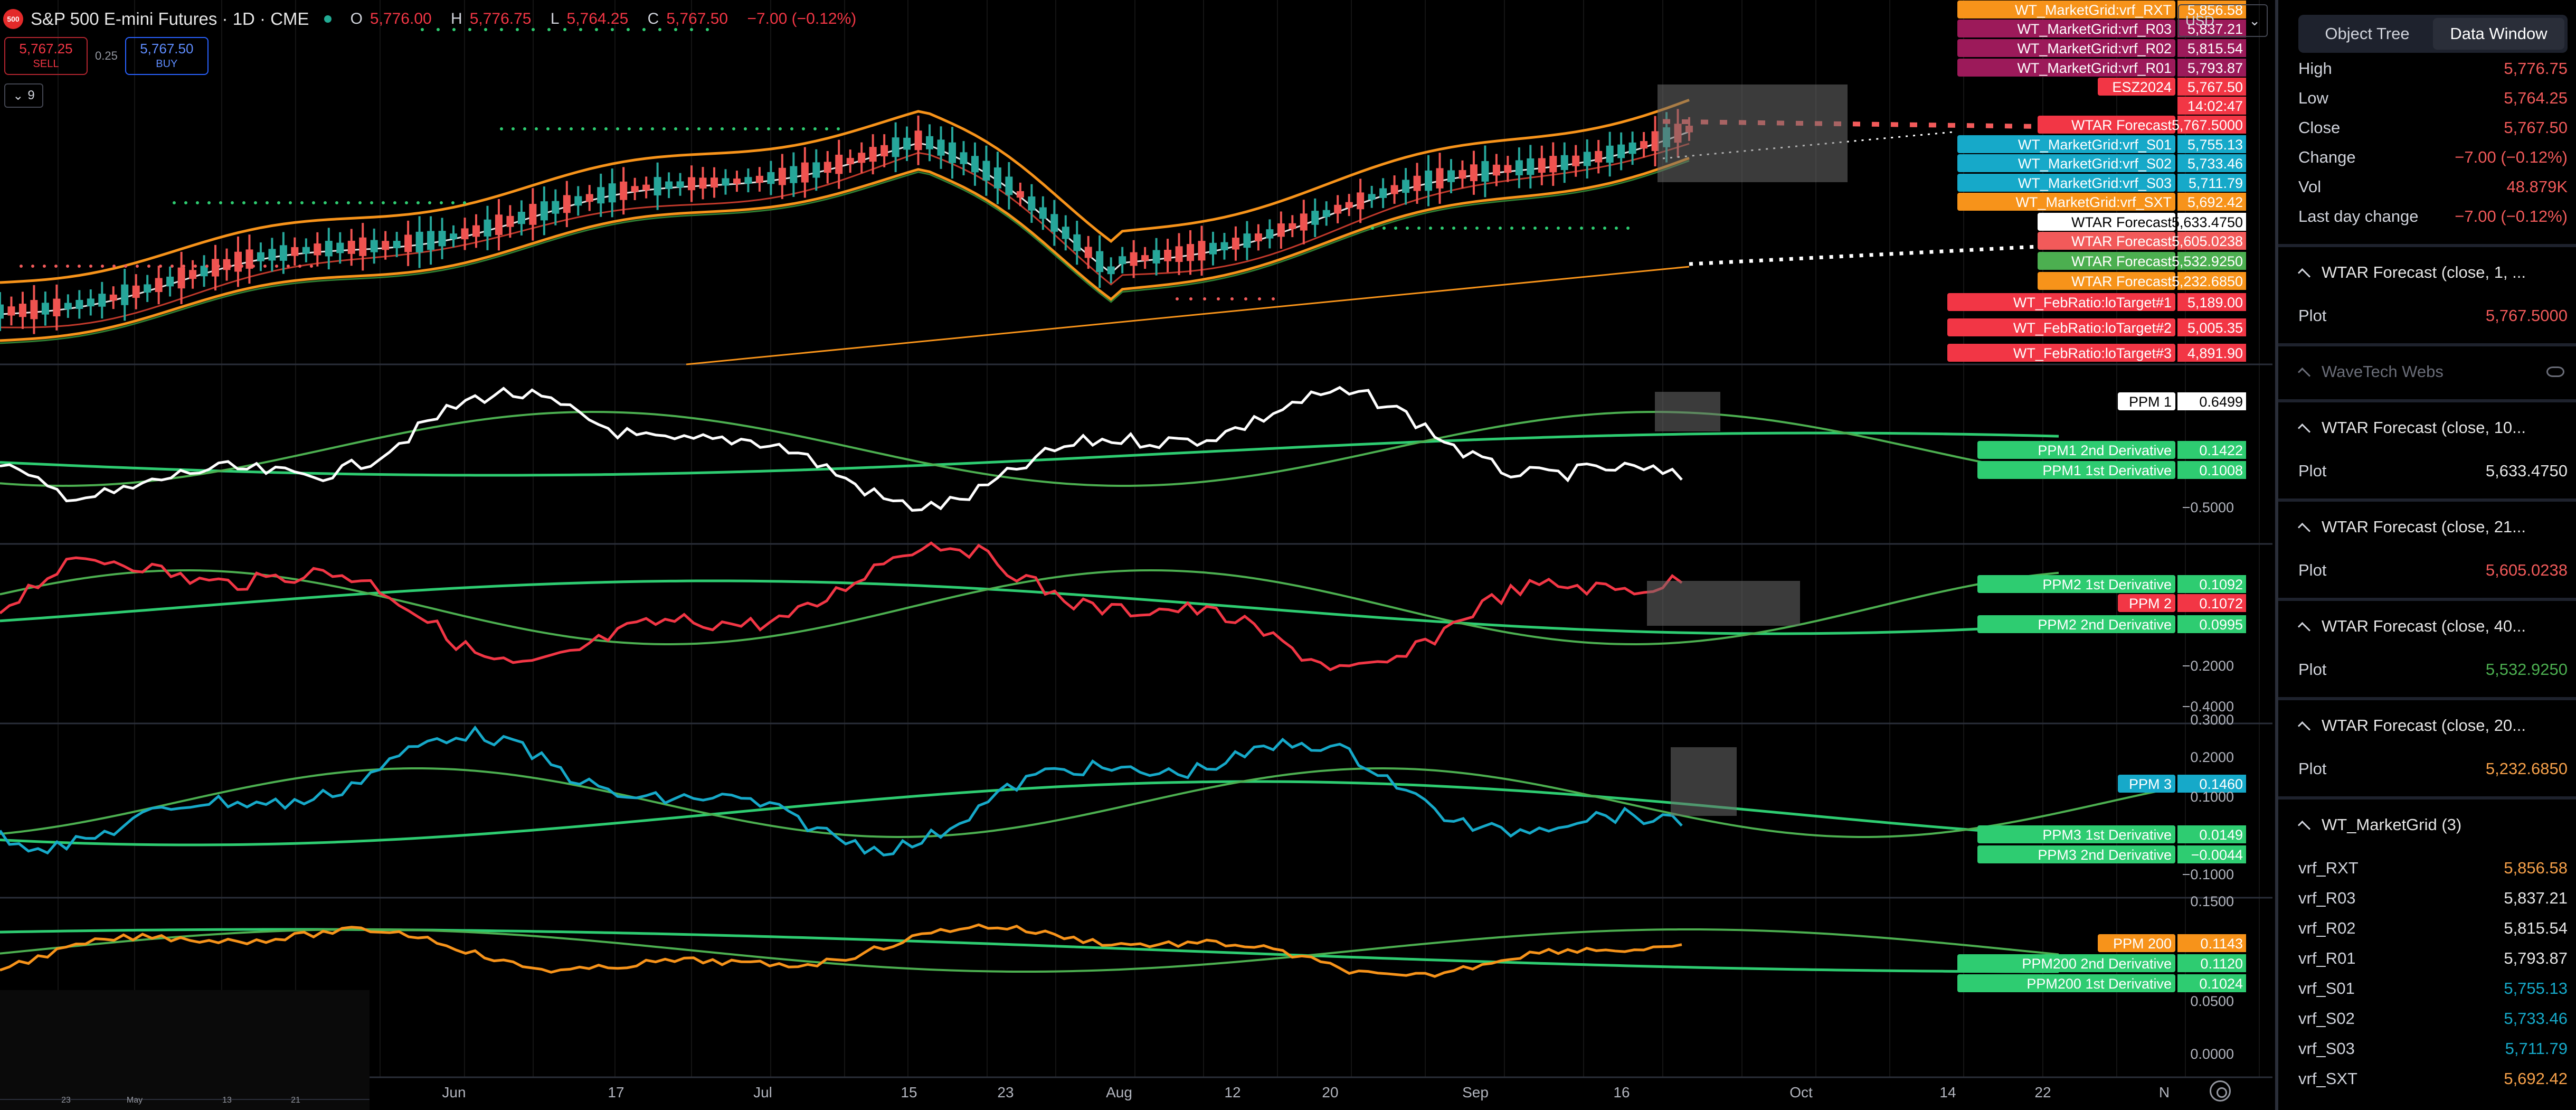 Image resolution: width=2576 pixels, height=1110 pixels. What do you see at coordinates (2208, 874) in the screenshot?
I see `axis-tick-label: −0.1000` at bounding box center [2208, 874].